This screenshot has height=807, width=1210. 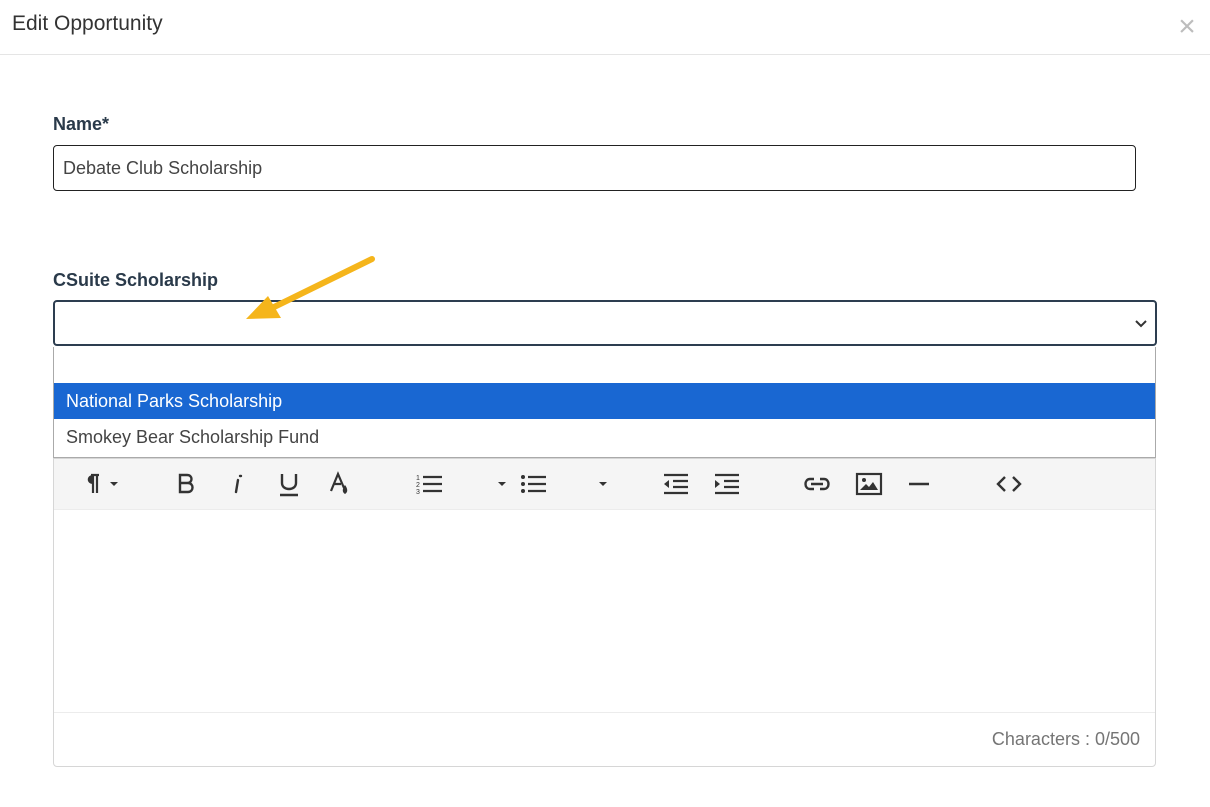 I want to click on ordered-list-button: 1 2 3, so click(x=430, y=484).